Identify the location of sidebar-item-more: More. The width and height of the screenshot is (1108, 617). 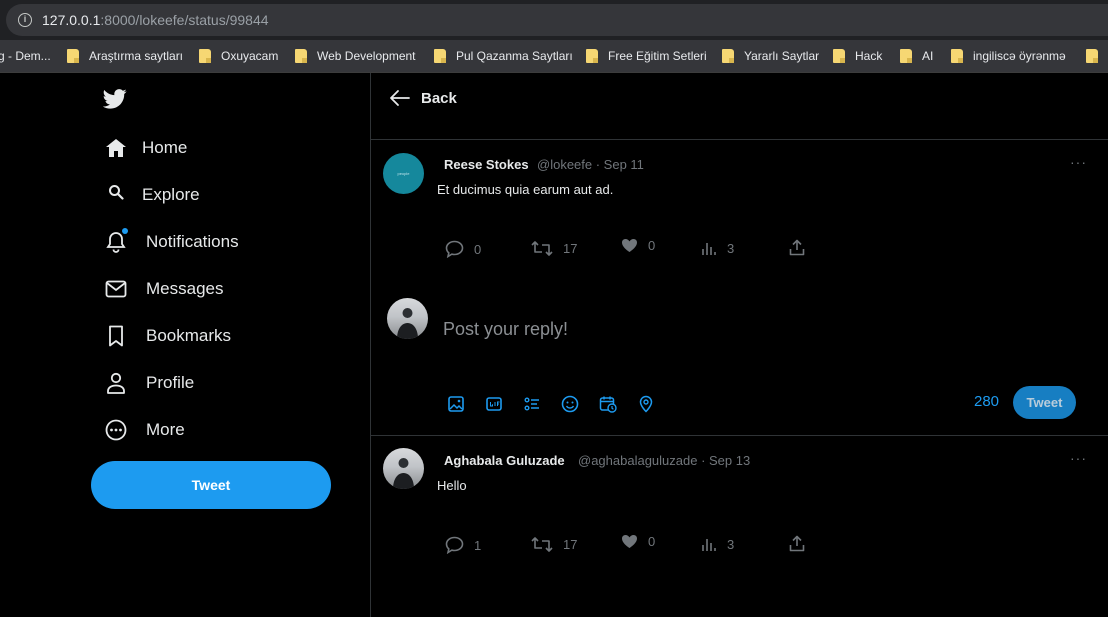
(144, 430).